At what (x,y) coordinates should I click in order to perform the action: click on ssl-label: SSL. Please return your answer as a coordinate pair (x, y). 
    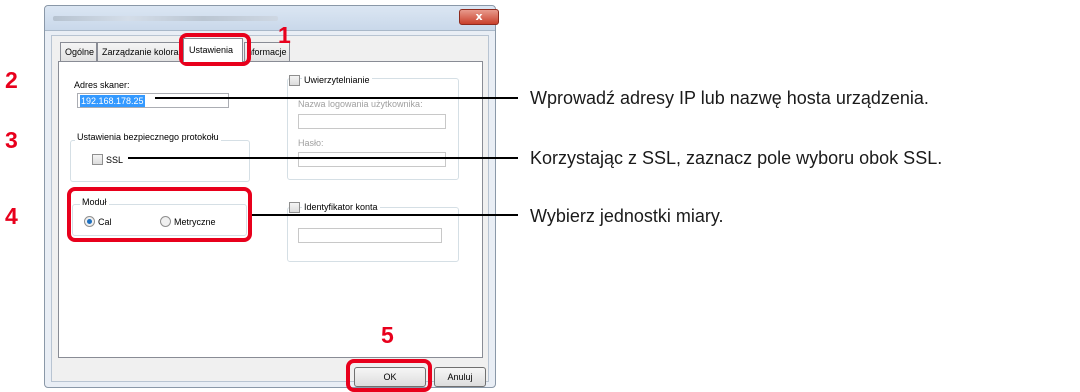
    Looking at the image, I should click on (115, 160).